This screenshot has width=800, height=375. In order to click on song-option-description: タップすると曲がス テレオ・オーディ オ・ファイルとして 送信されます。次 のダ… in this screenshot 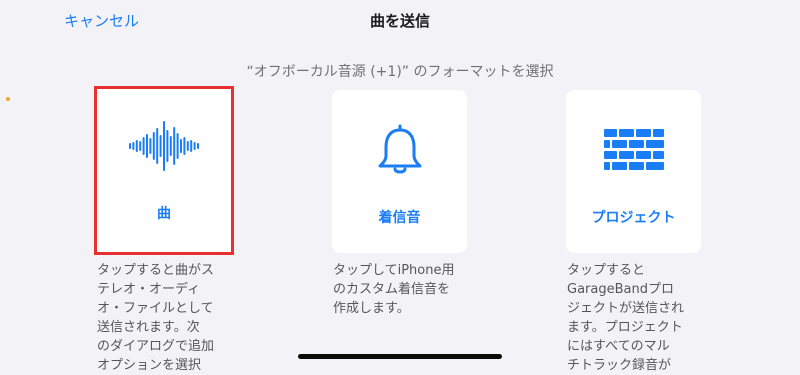, I will do `click(156, 318)`.